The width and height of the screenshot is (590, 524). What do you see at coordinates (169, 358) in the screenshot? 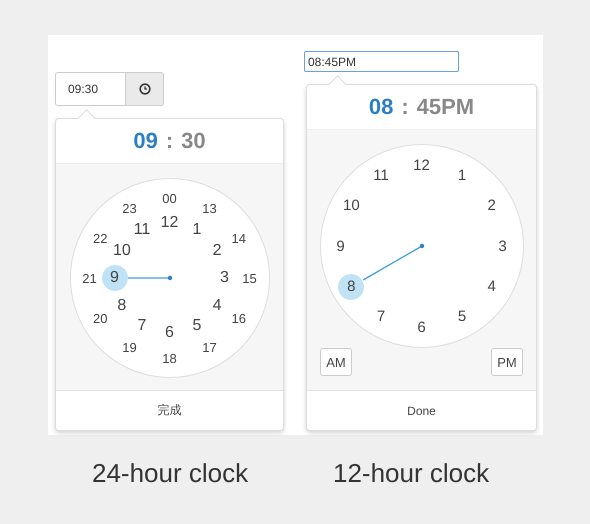
I see `clock-number: 18` at bounding box center [169, 358].